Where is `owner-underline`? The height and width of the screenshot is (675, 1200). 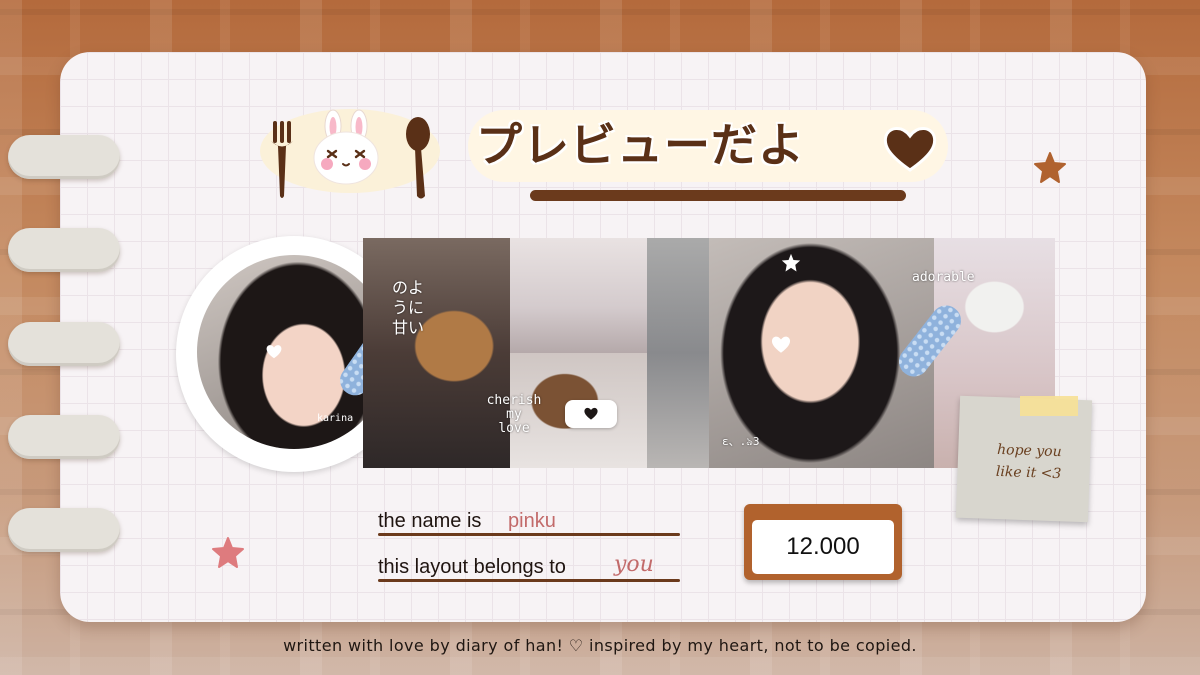 owner-underline is located at coordinates (529, 580).